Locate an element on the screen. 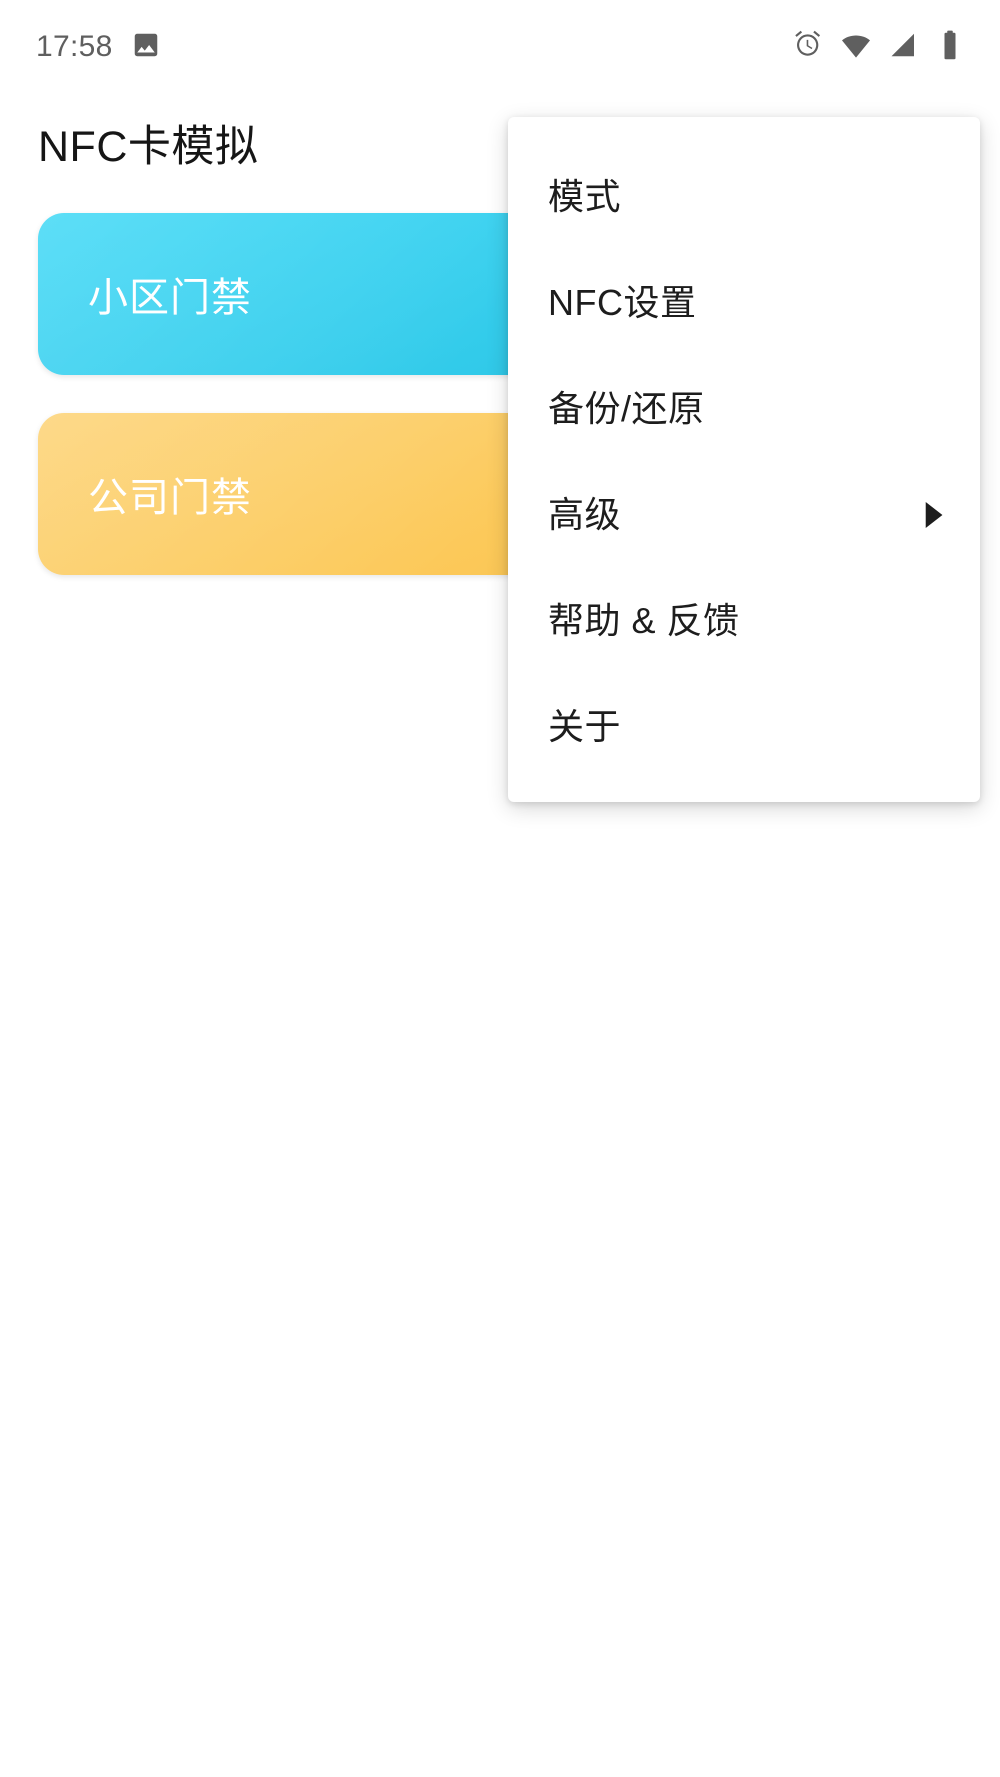 Image resolution: width=1000 pixels, height=1777 pixels. page-title: NFC卡模拟 is located at coordinates (148, 147).